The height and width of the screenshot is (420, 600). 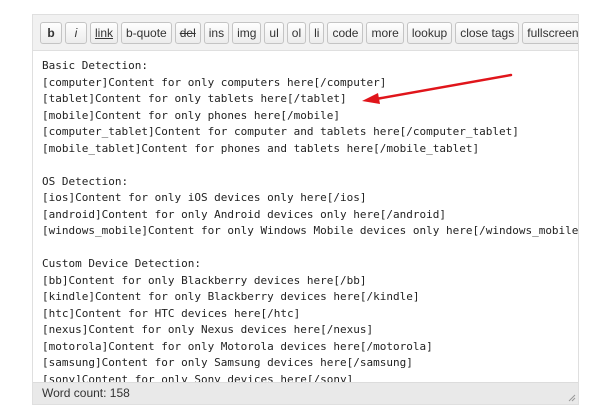 I want to click on code-button: code, so click(x=345, y=32).